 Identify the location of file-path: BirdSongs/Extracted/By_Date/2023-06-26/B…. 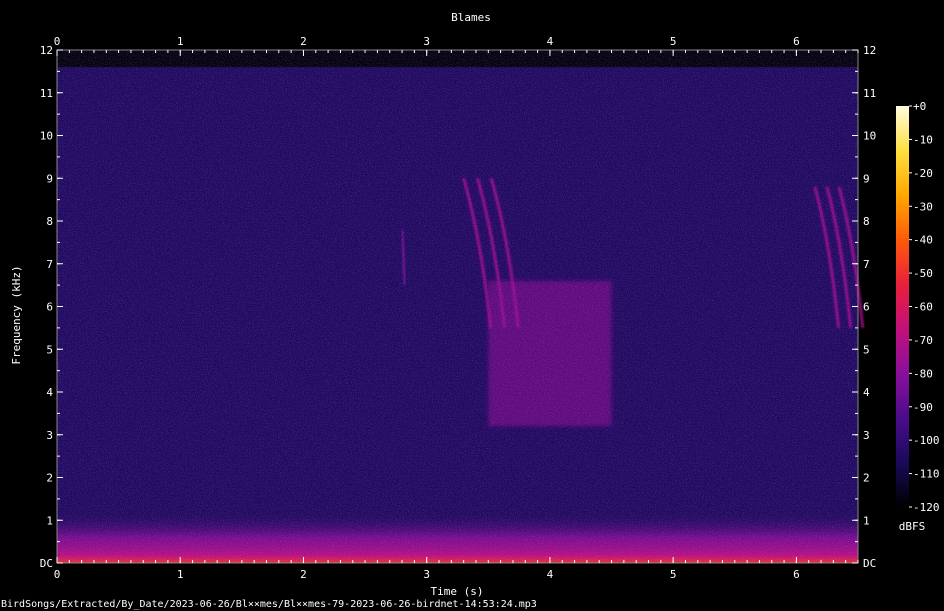
(269, 604).